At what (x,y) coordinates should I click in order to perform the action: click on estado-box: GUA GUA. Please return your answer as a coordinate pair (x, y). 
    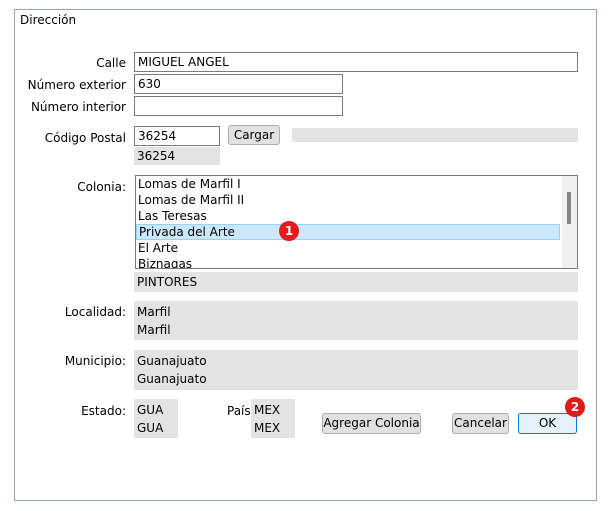
    Looking at the image, I should click on (156, 418).